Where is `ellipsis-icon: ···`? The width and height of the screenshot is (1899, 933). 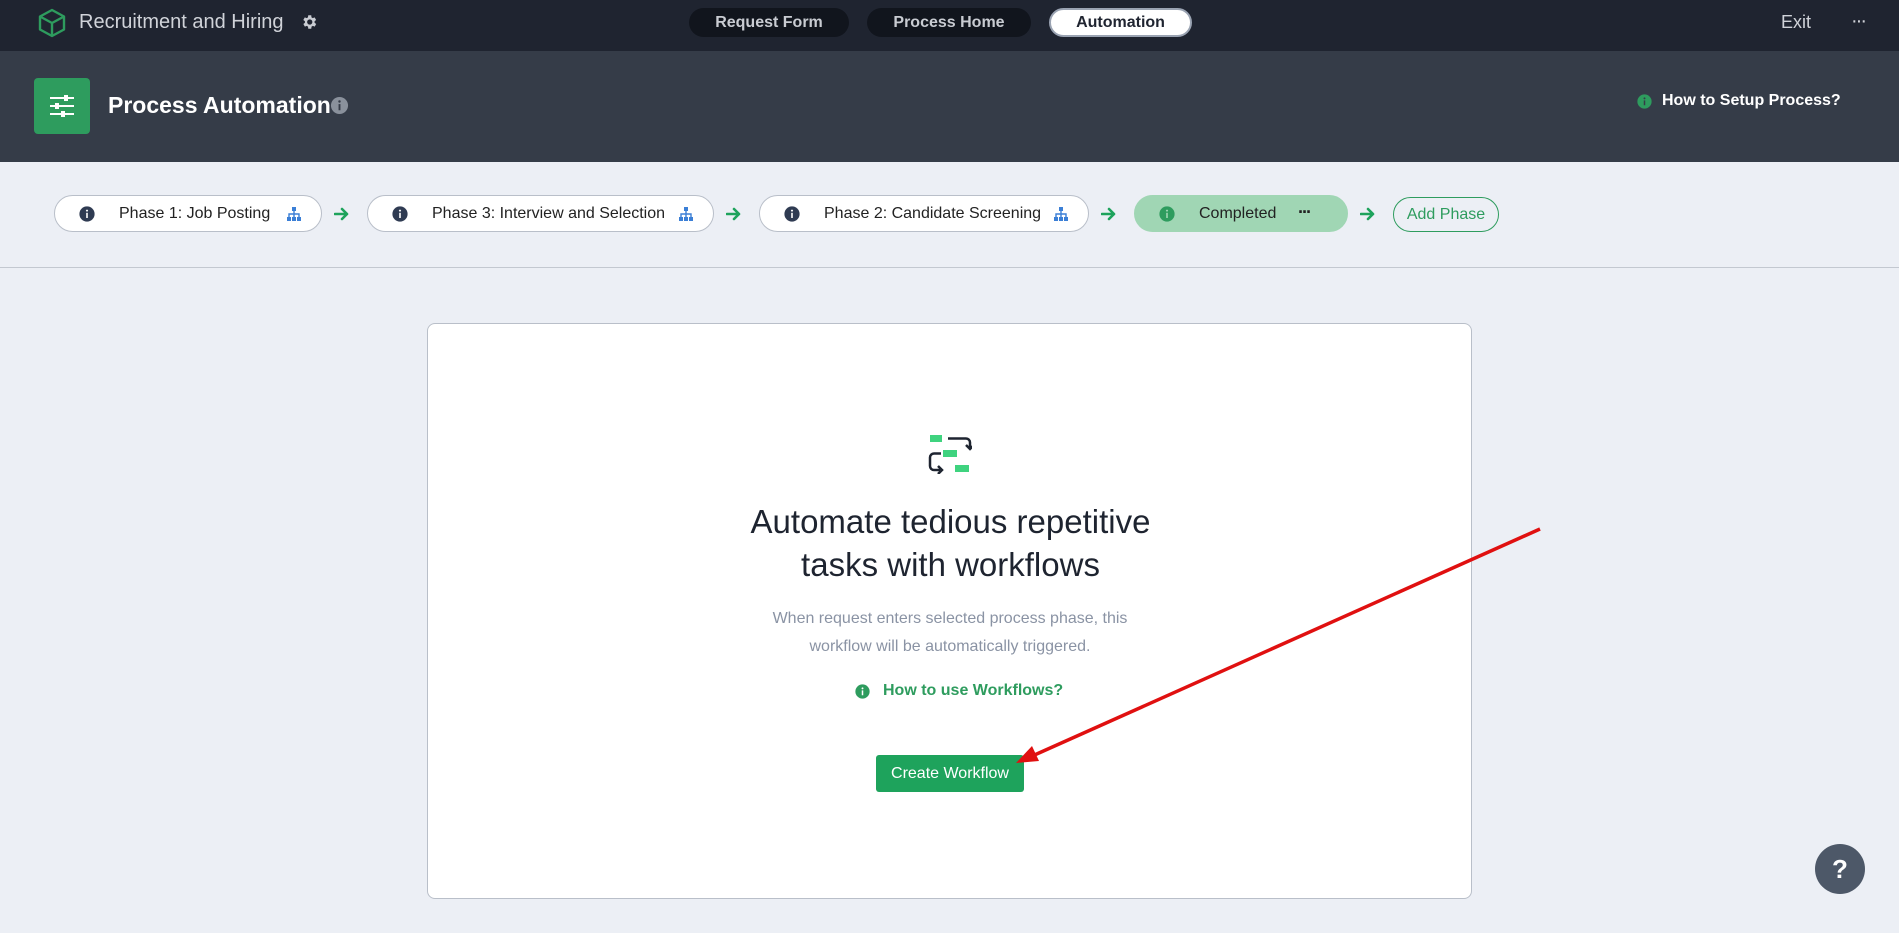
ellipsis-icon: ··· is located at coordinates (1305, 212).